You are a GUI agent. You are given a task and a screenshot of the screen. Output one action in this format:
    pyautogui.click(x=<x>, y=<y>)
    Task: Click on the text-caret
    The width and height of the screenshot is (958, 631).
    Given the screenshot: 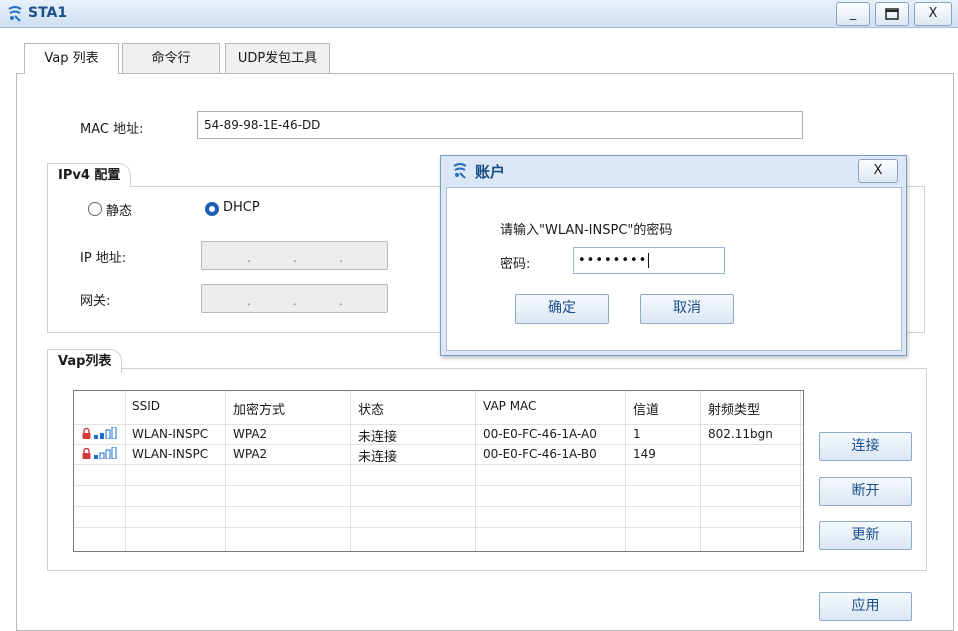 What is the action you would take?
    pyautogui.click(x=649, y=260)
    